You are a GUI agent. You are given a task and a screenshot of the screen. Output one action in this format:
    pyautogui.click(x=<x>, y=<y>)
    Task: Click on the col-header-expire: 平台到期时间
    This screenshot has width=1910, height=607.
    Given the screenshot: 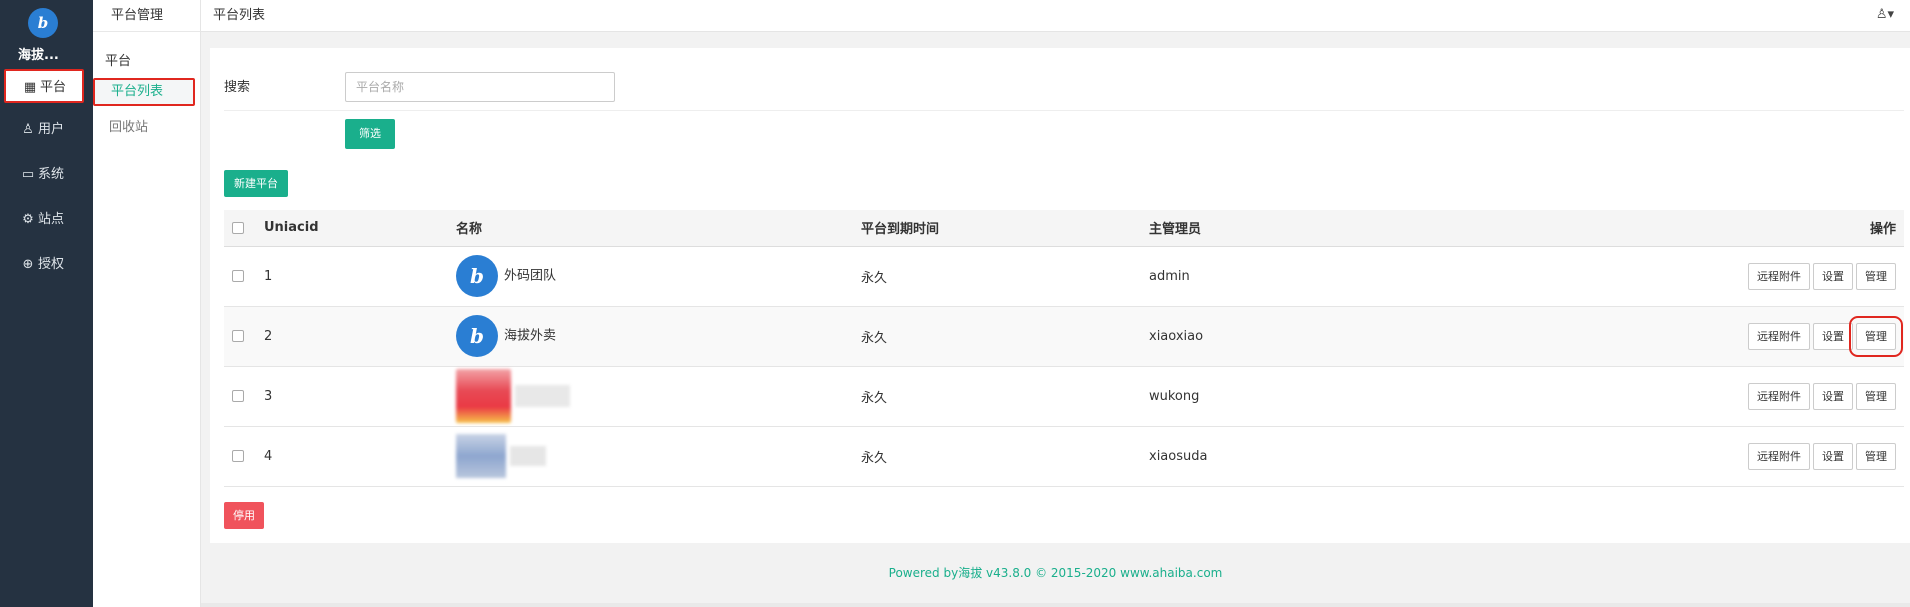 What is the action you would take?
    pyautogui.click(x=1005, y=228)
    